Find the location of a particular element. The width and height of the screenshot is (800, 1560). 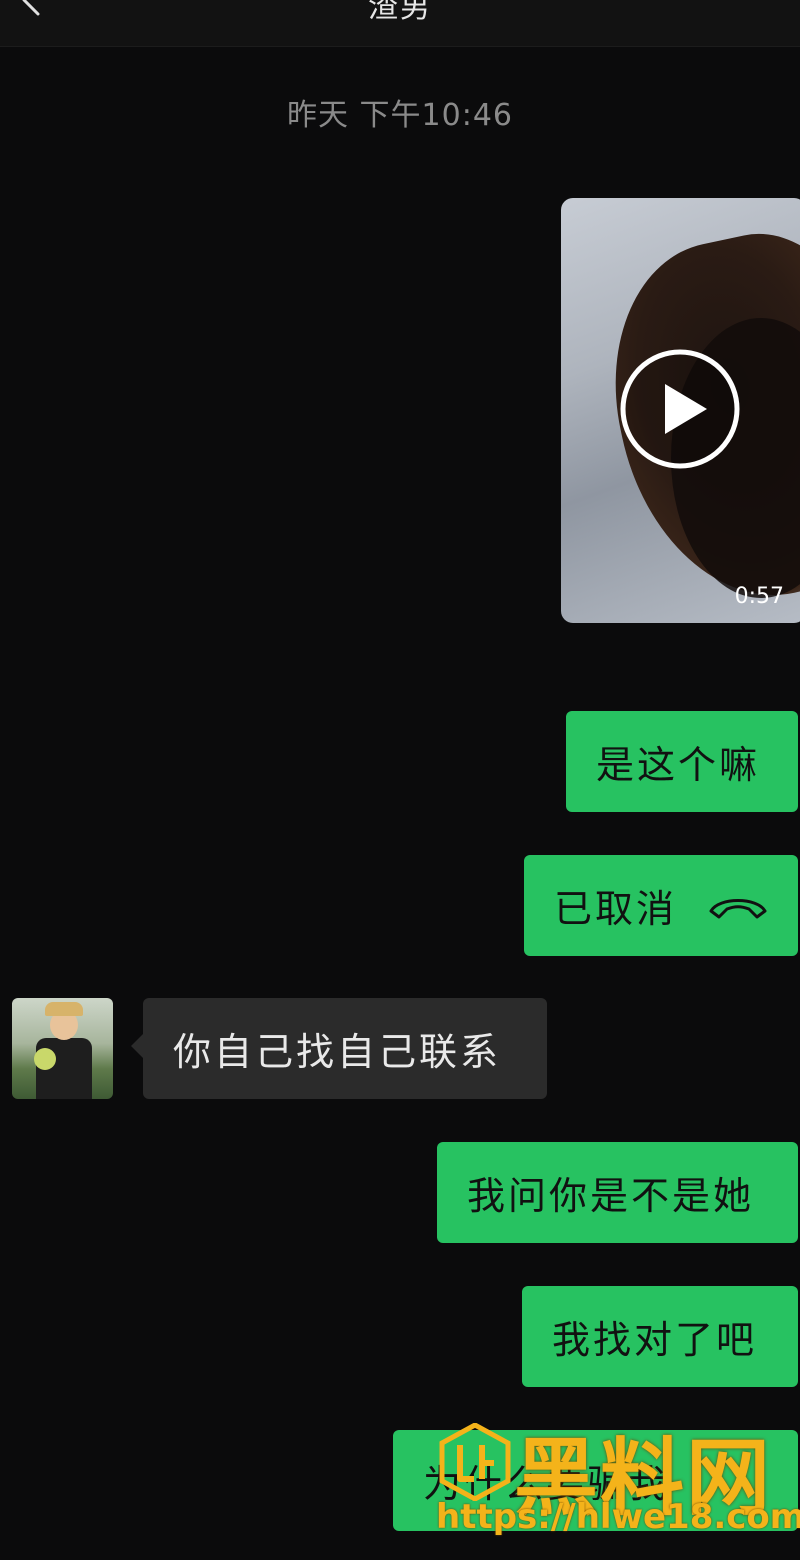

message-bubble-outgoing: 我找对了吧 is located at coordinates (660, 1336).